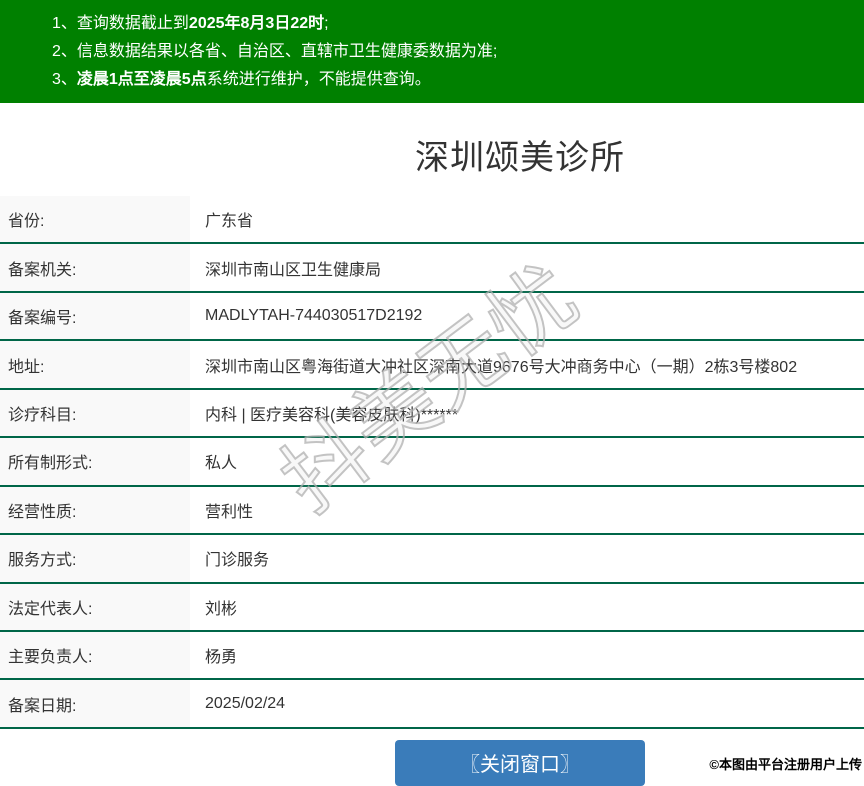 The image size is (864, 786). Describe the element at coordinates (64, 79) in the screenshot. I see `notice-3-number: 3、` at that location.